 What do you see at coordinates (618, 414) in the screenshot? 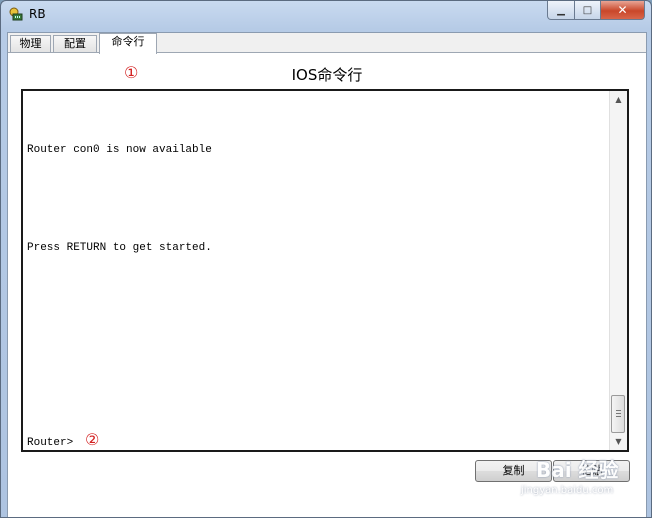
I see `scrollbar-thumb` at bounding box center [618, 414].